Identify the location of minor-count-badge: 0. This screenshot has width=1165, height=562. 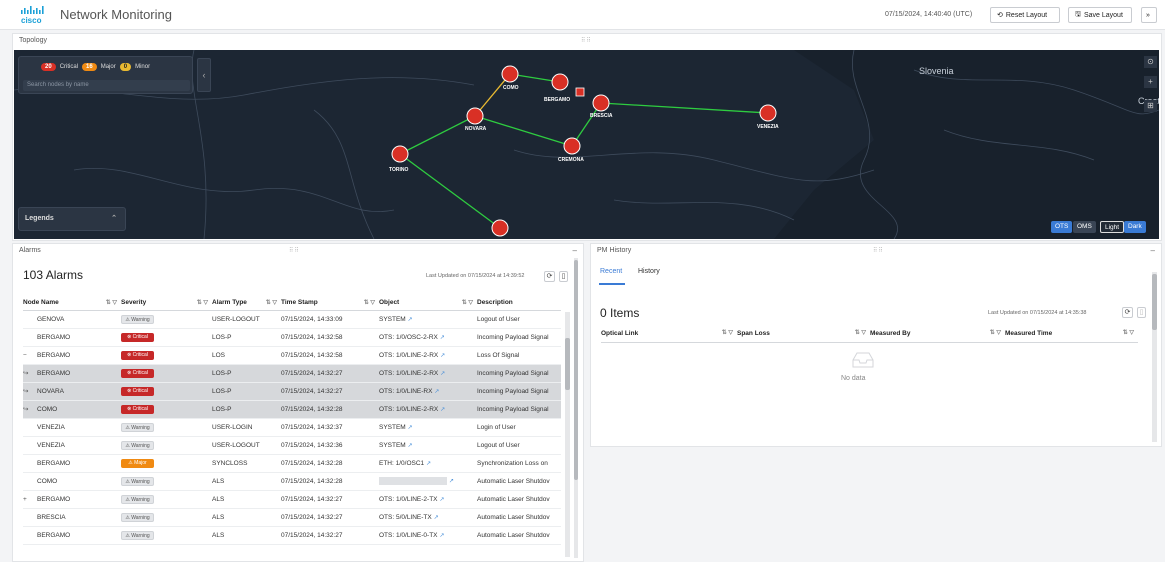
(125, 67).